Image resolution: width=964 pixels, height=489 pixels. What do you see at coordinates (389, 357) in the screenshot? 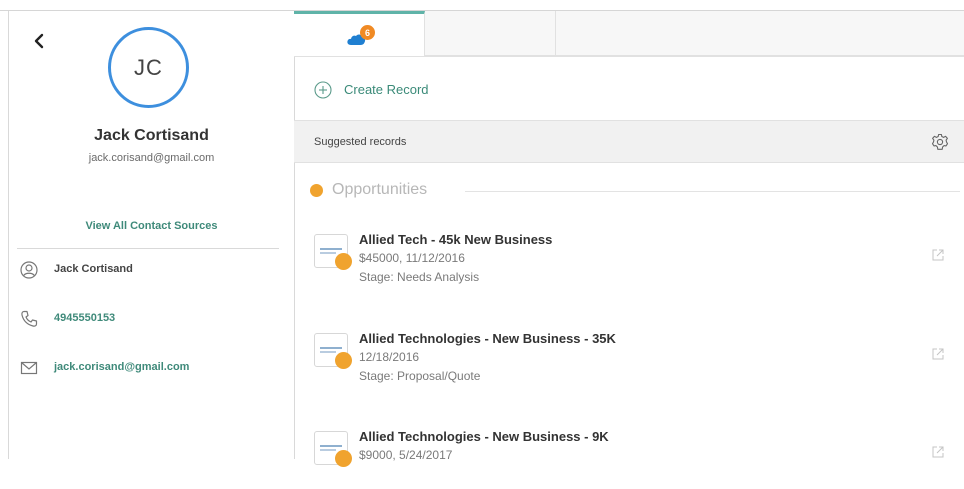
I see `record-amount-date: 12/18/2016` at bounding box center [389, 357].